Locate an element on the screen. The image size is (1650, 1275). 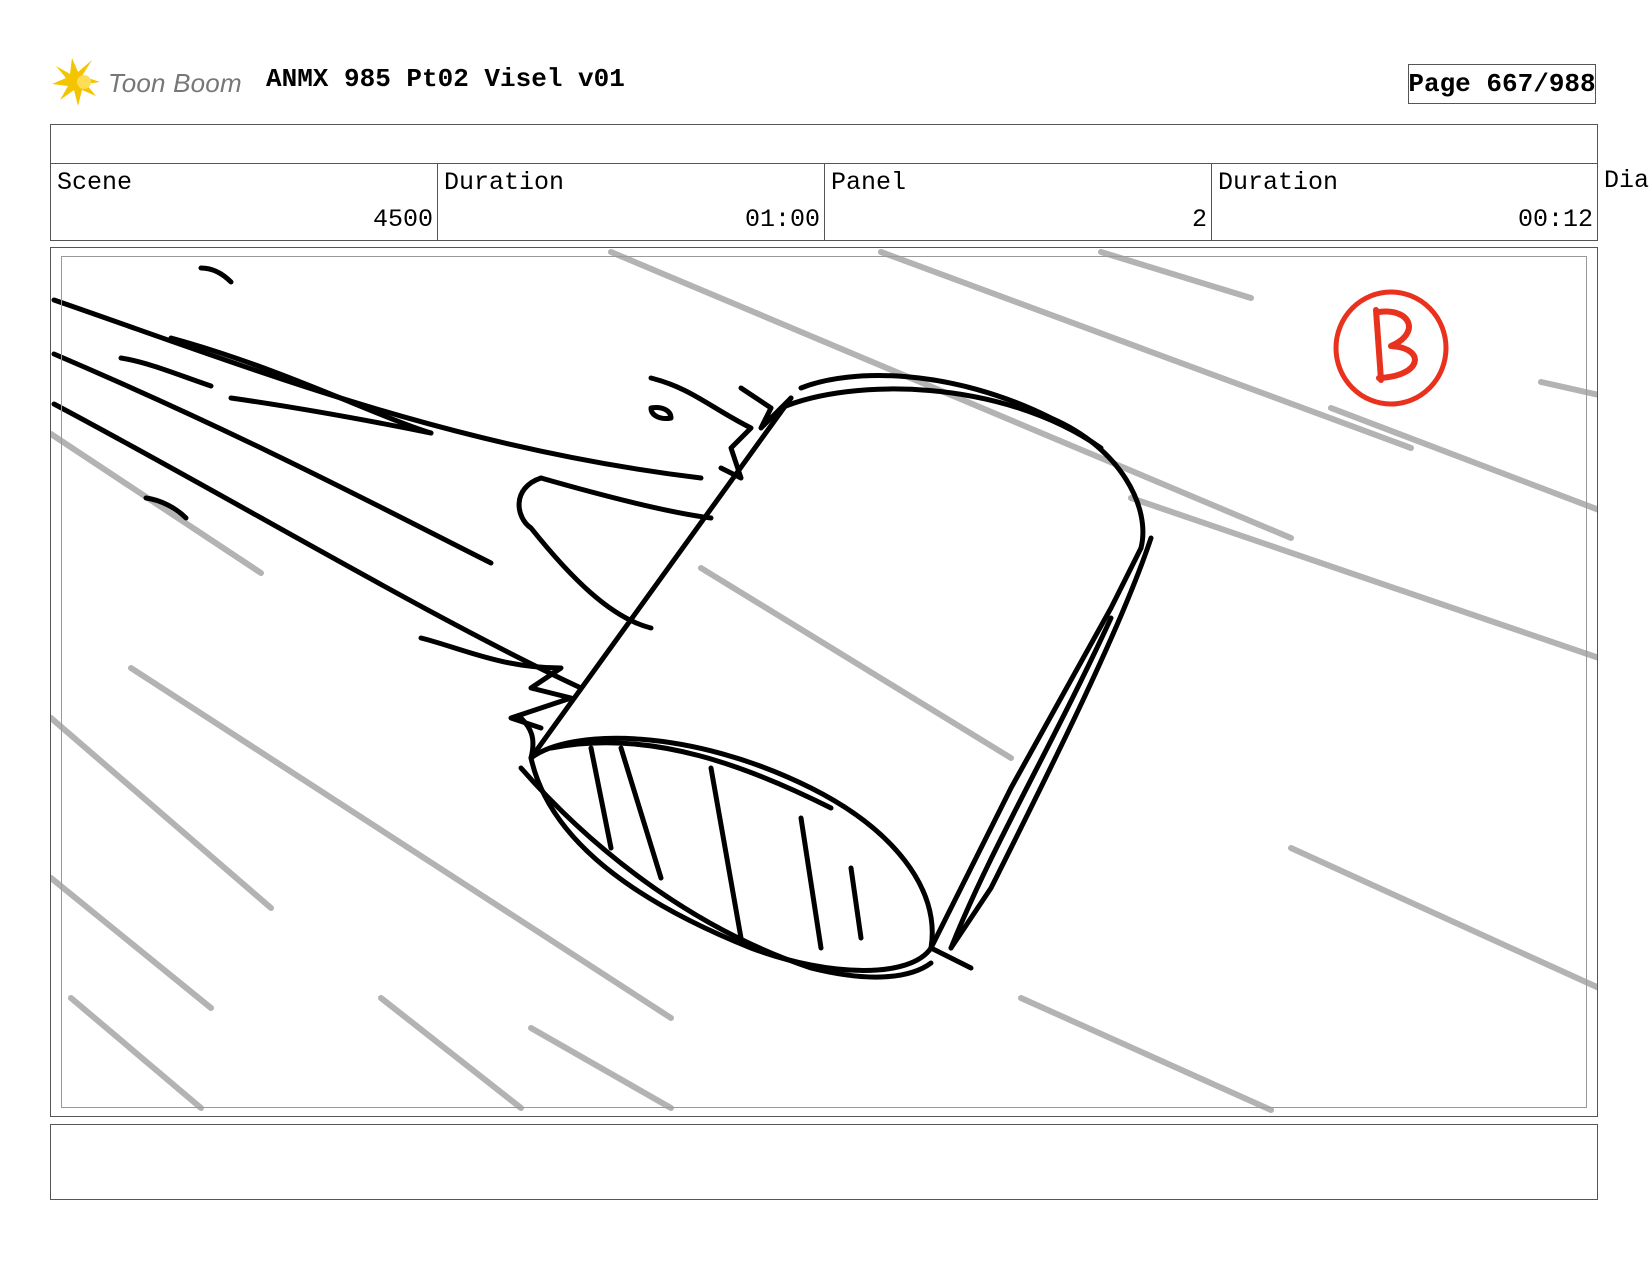
page-indicator: Page 667/988 is located at coordinates (1502, 84).